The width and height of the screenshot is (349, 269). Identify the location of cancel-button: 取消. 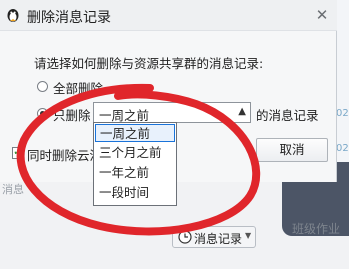
(292, 150).